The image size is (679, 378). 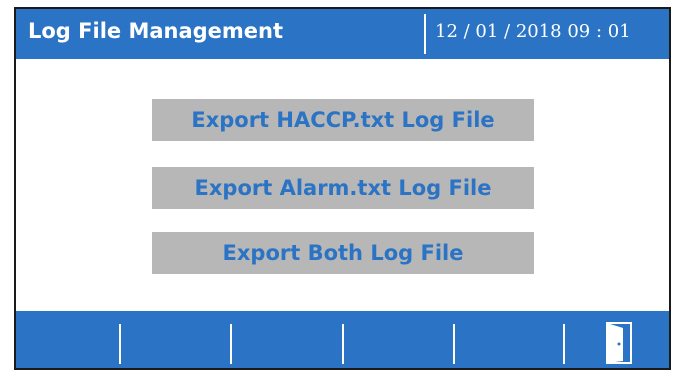 I want to click on export-haccp-button: Export HACCP.txt Log File, so click(x=343, y=120).